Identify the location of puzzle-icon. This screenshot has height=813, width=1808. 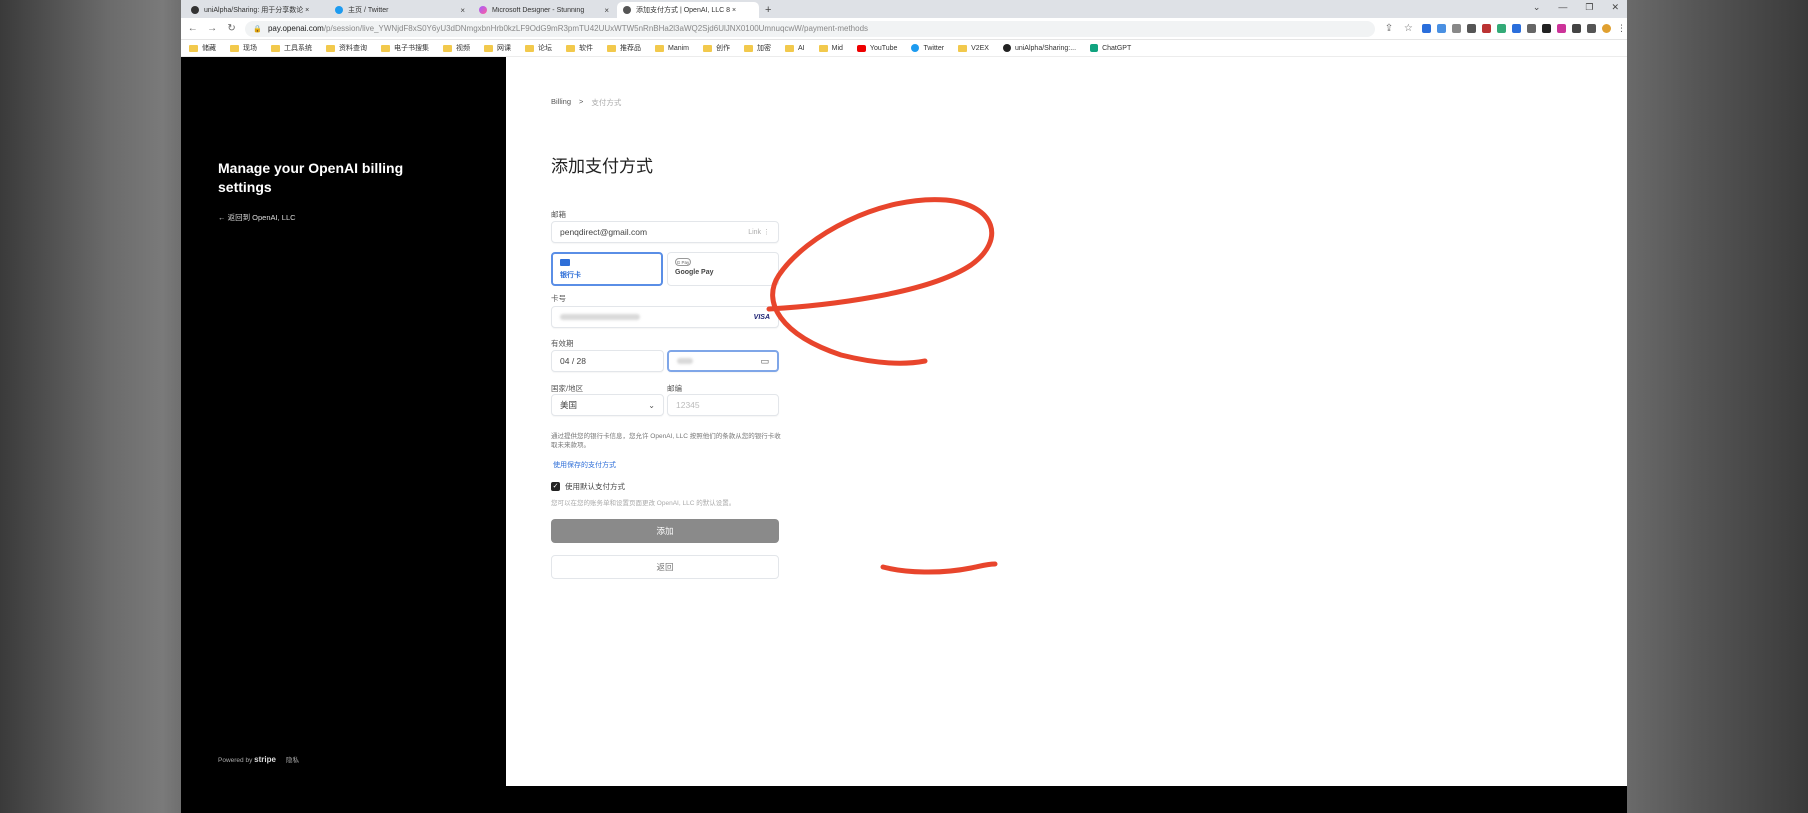
(1577, 28).